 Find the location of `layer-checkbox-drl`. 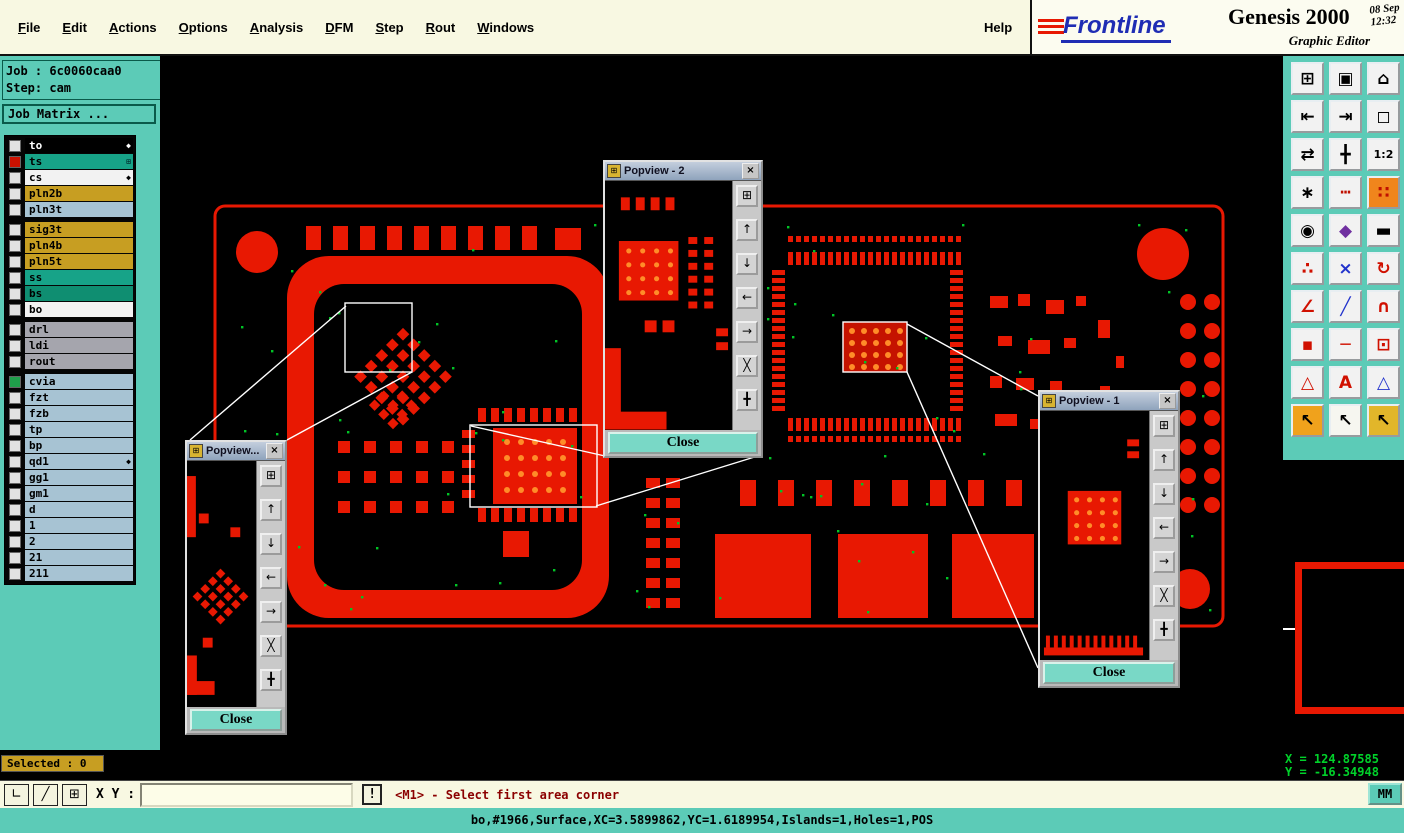

layer-checkbox-drl is located at coordinates (15, 330).